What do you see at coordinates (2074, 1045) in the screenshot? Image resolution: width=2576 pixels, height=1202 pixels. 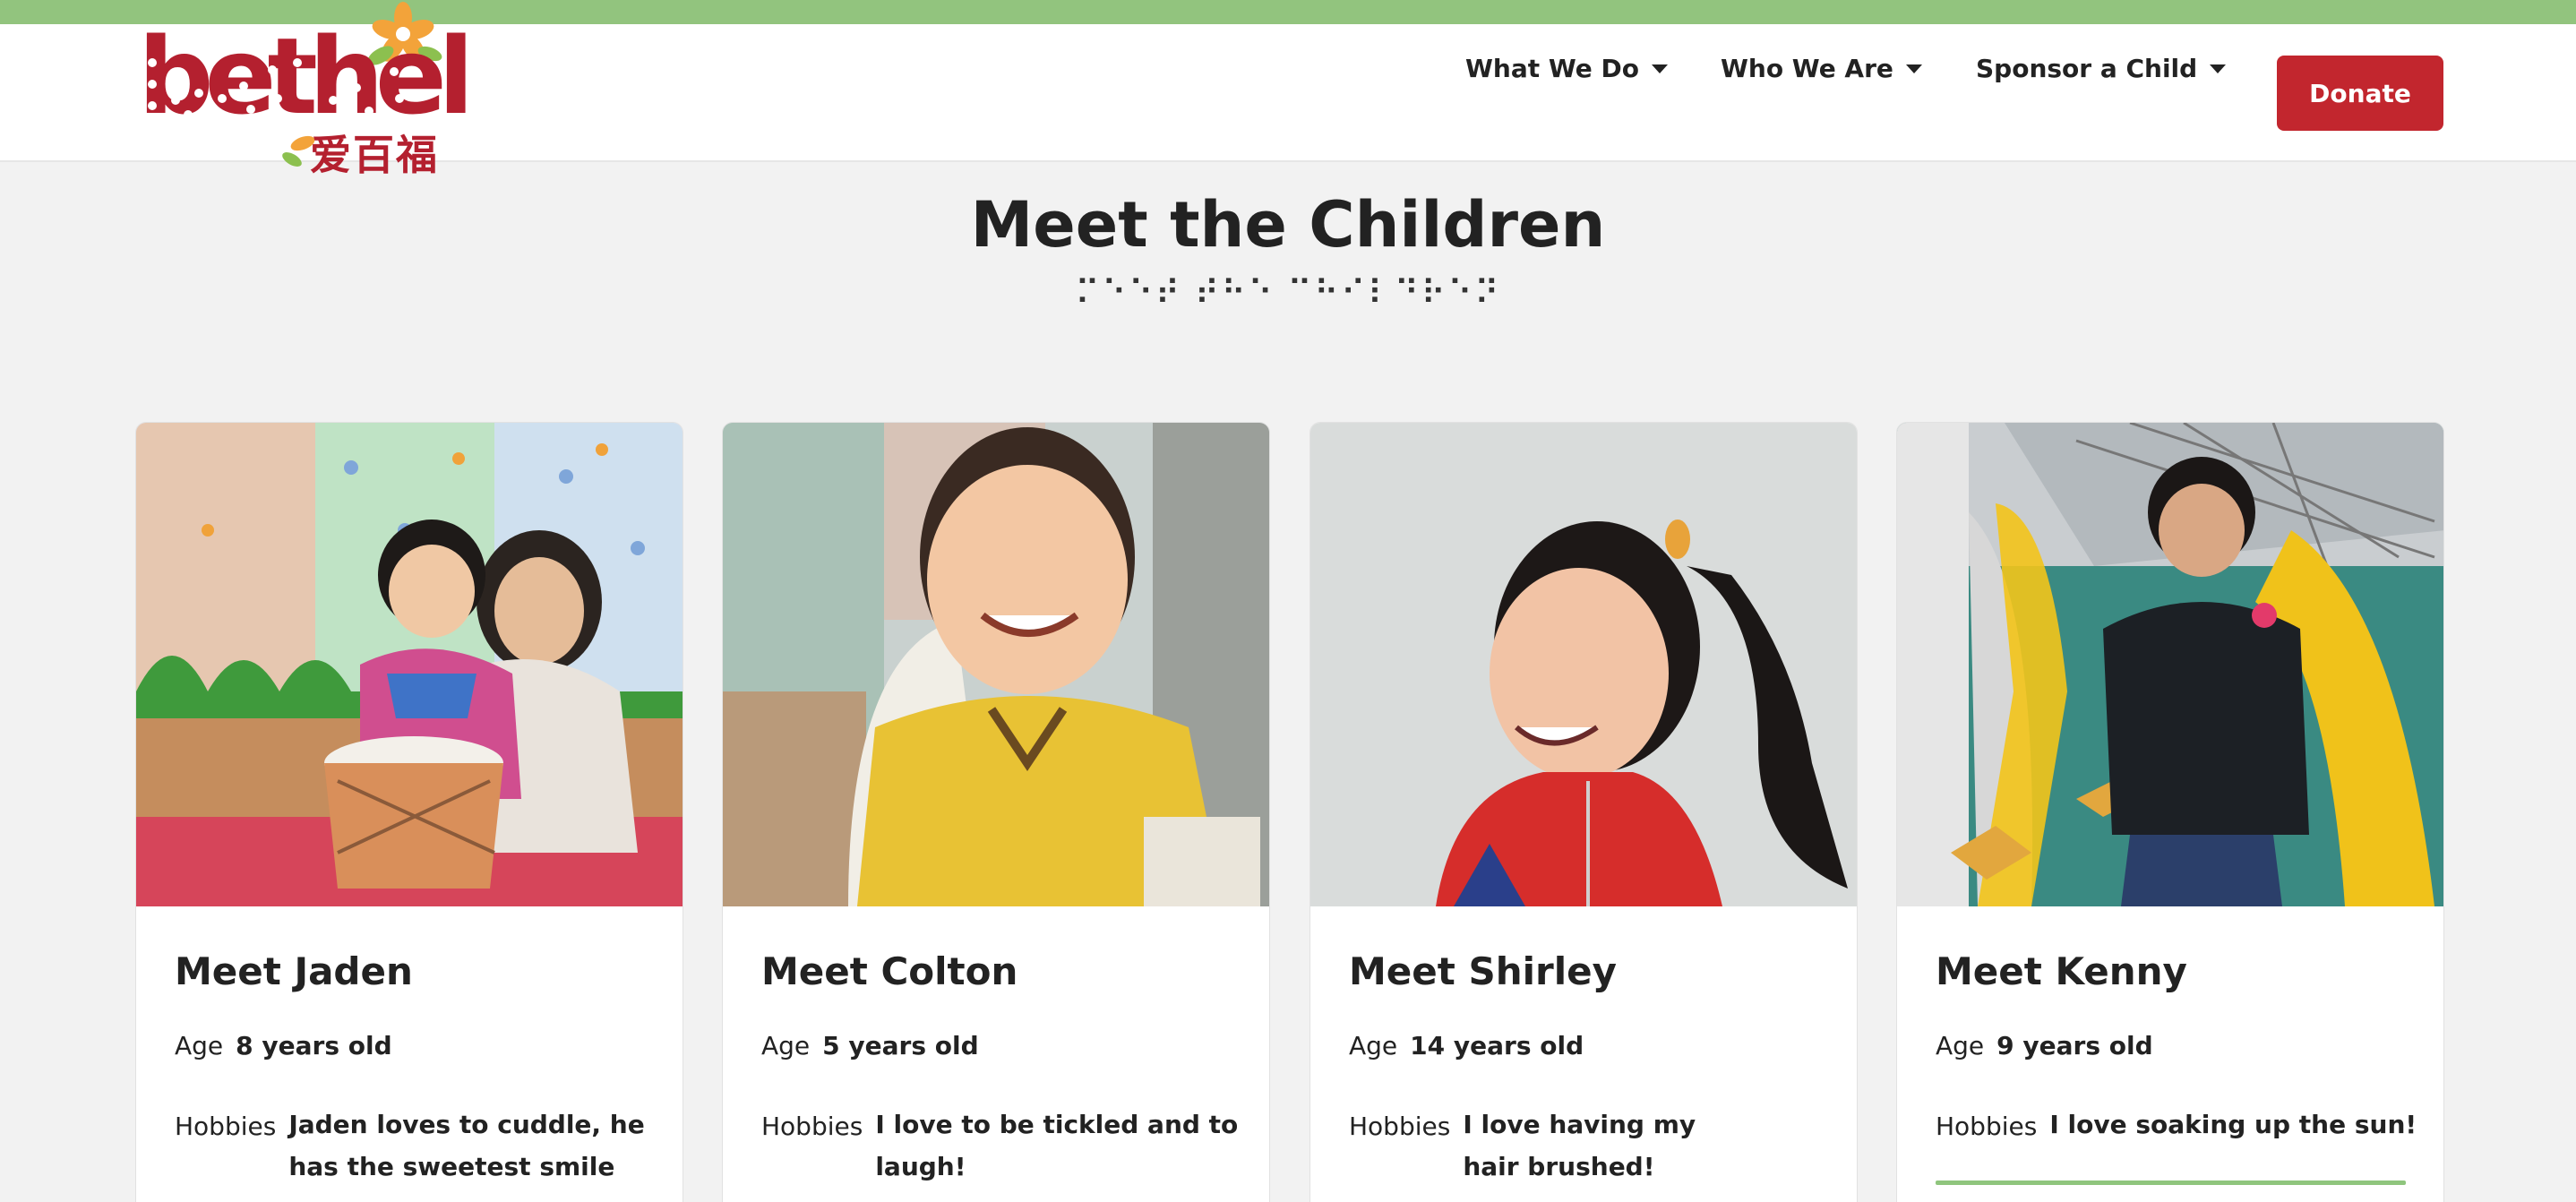 I see `age-value: 9 years old` at bounding box center [2074, 1045].